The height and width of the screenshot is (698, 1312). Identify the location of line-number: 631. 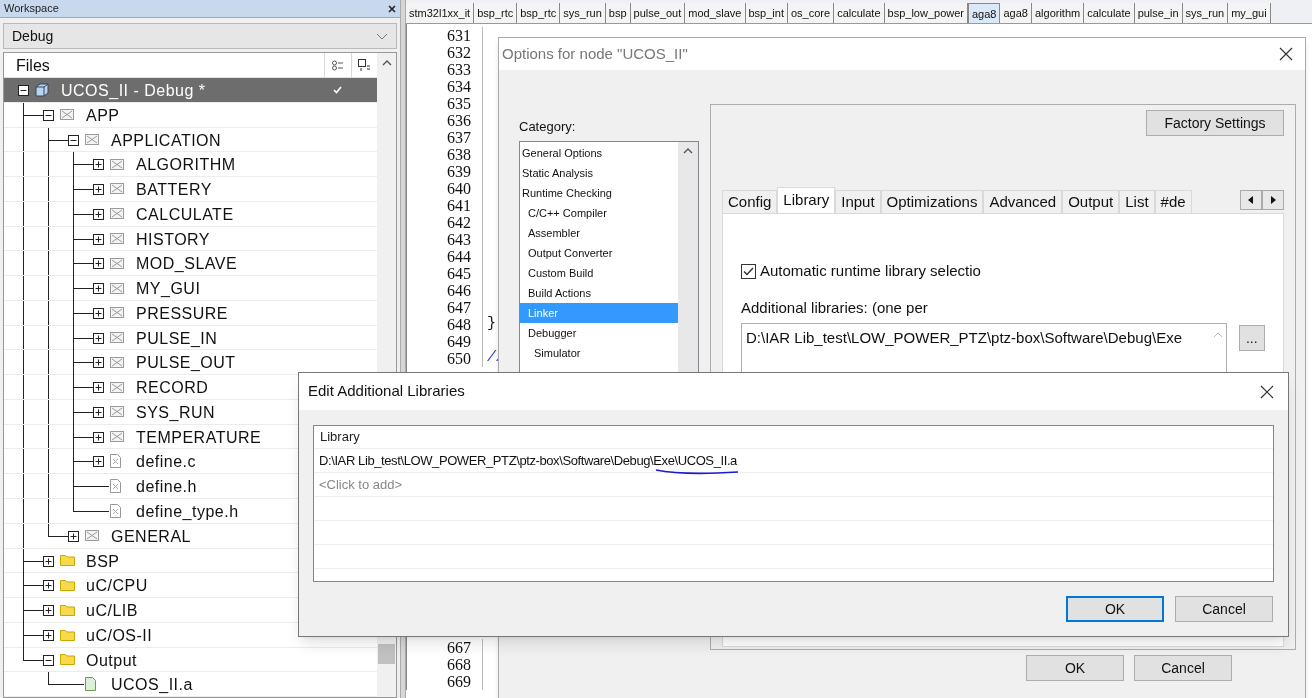
(458, 35).